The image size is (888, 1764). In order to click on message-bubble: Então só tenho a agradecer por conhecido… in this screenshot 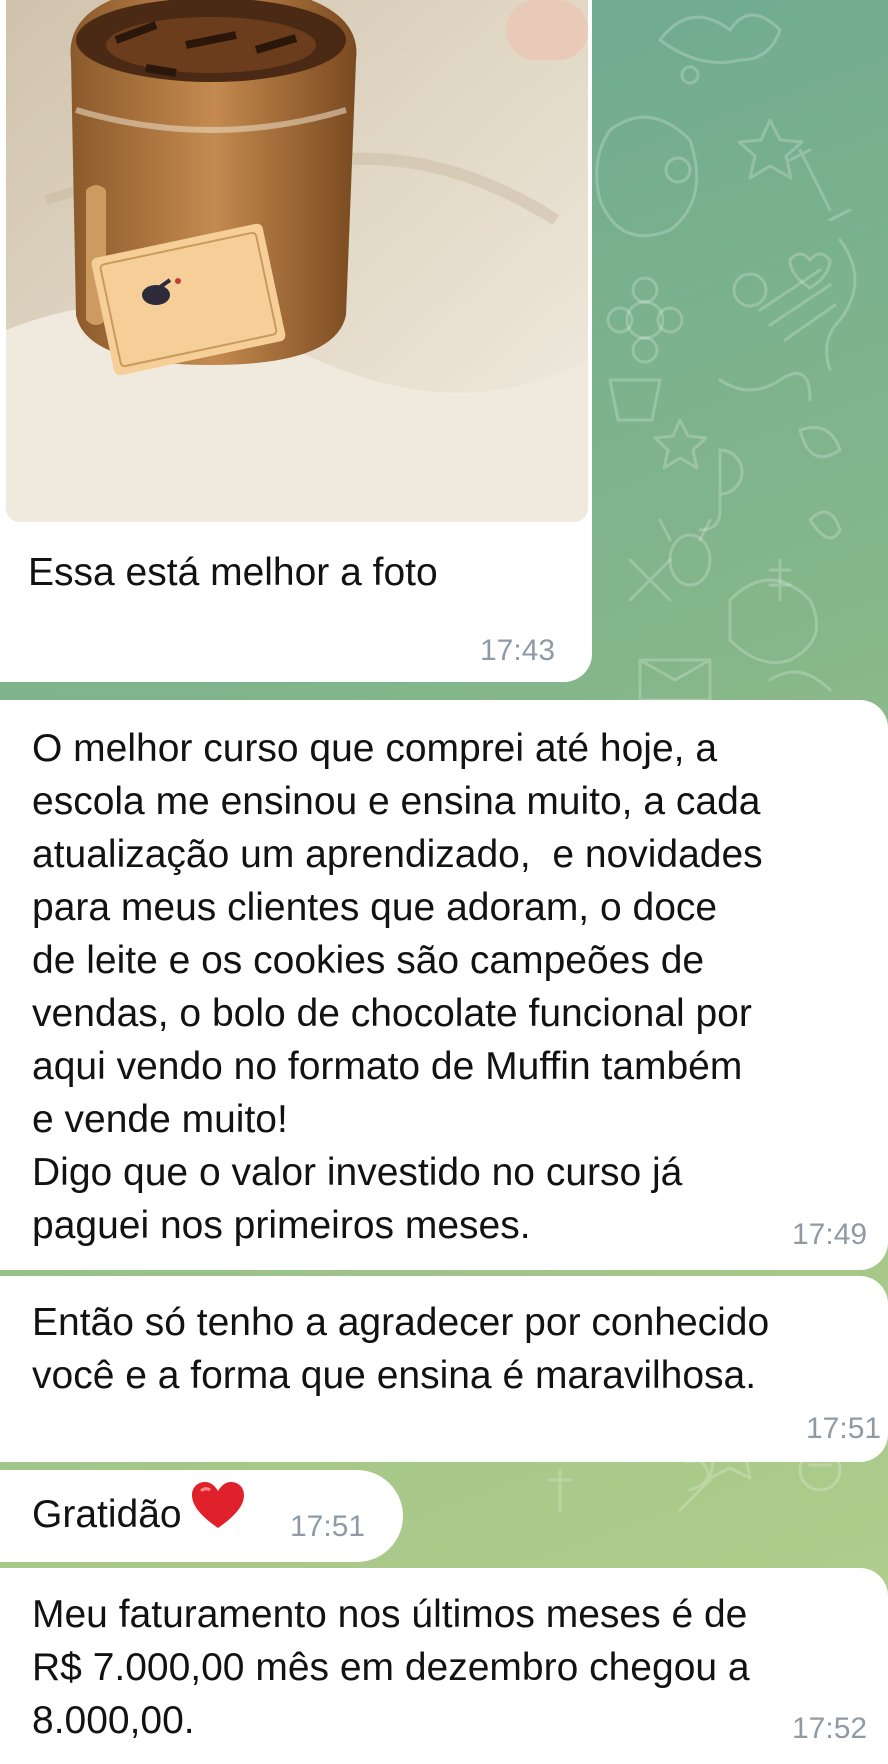, I will do `click(444, 1369)`.